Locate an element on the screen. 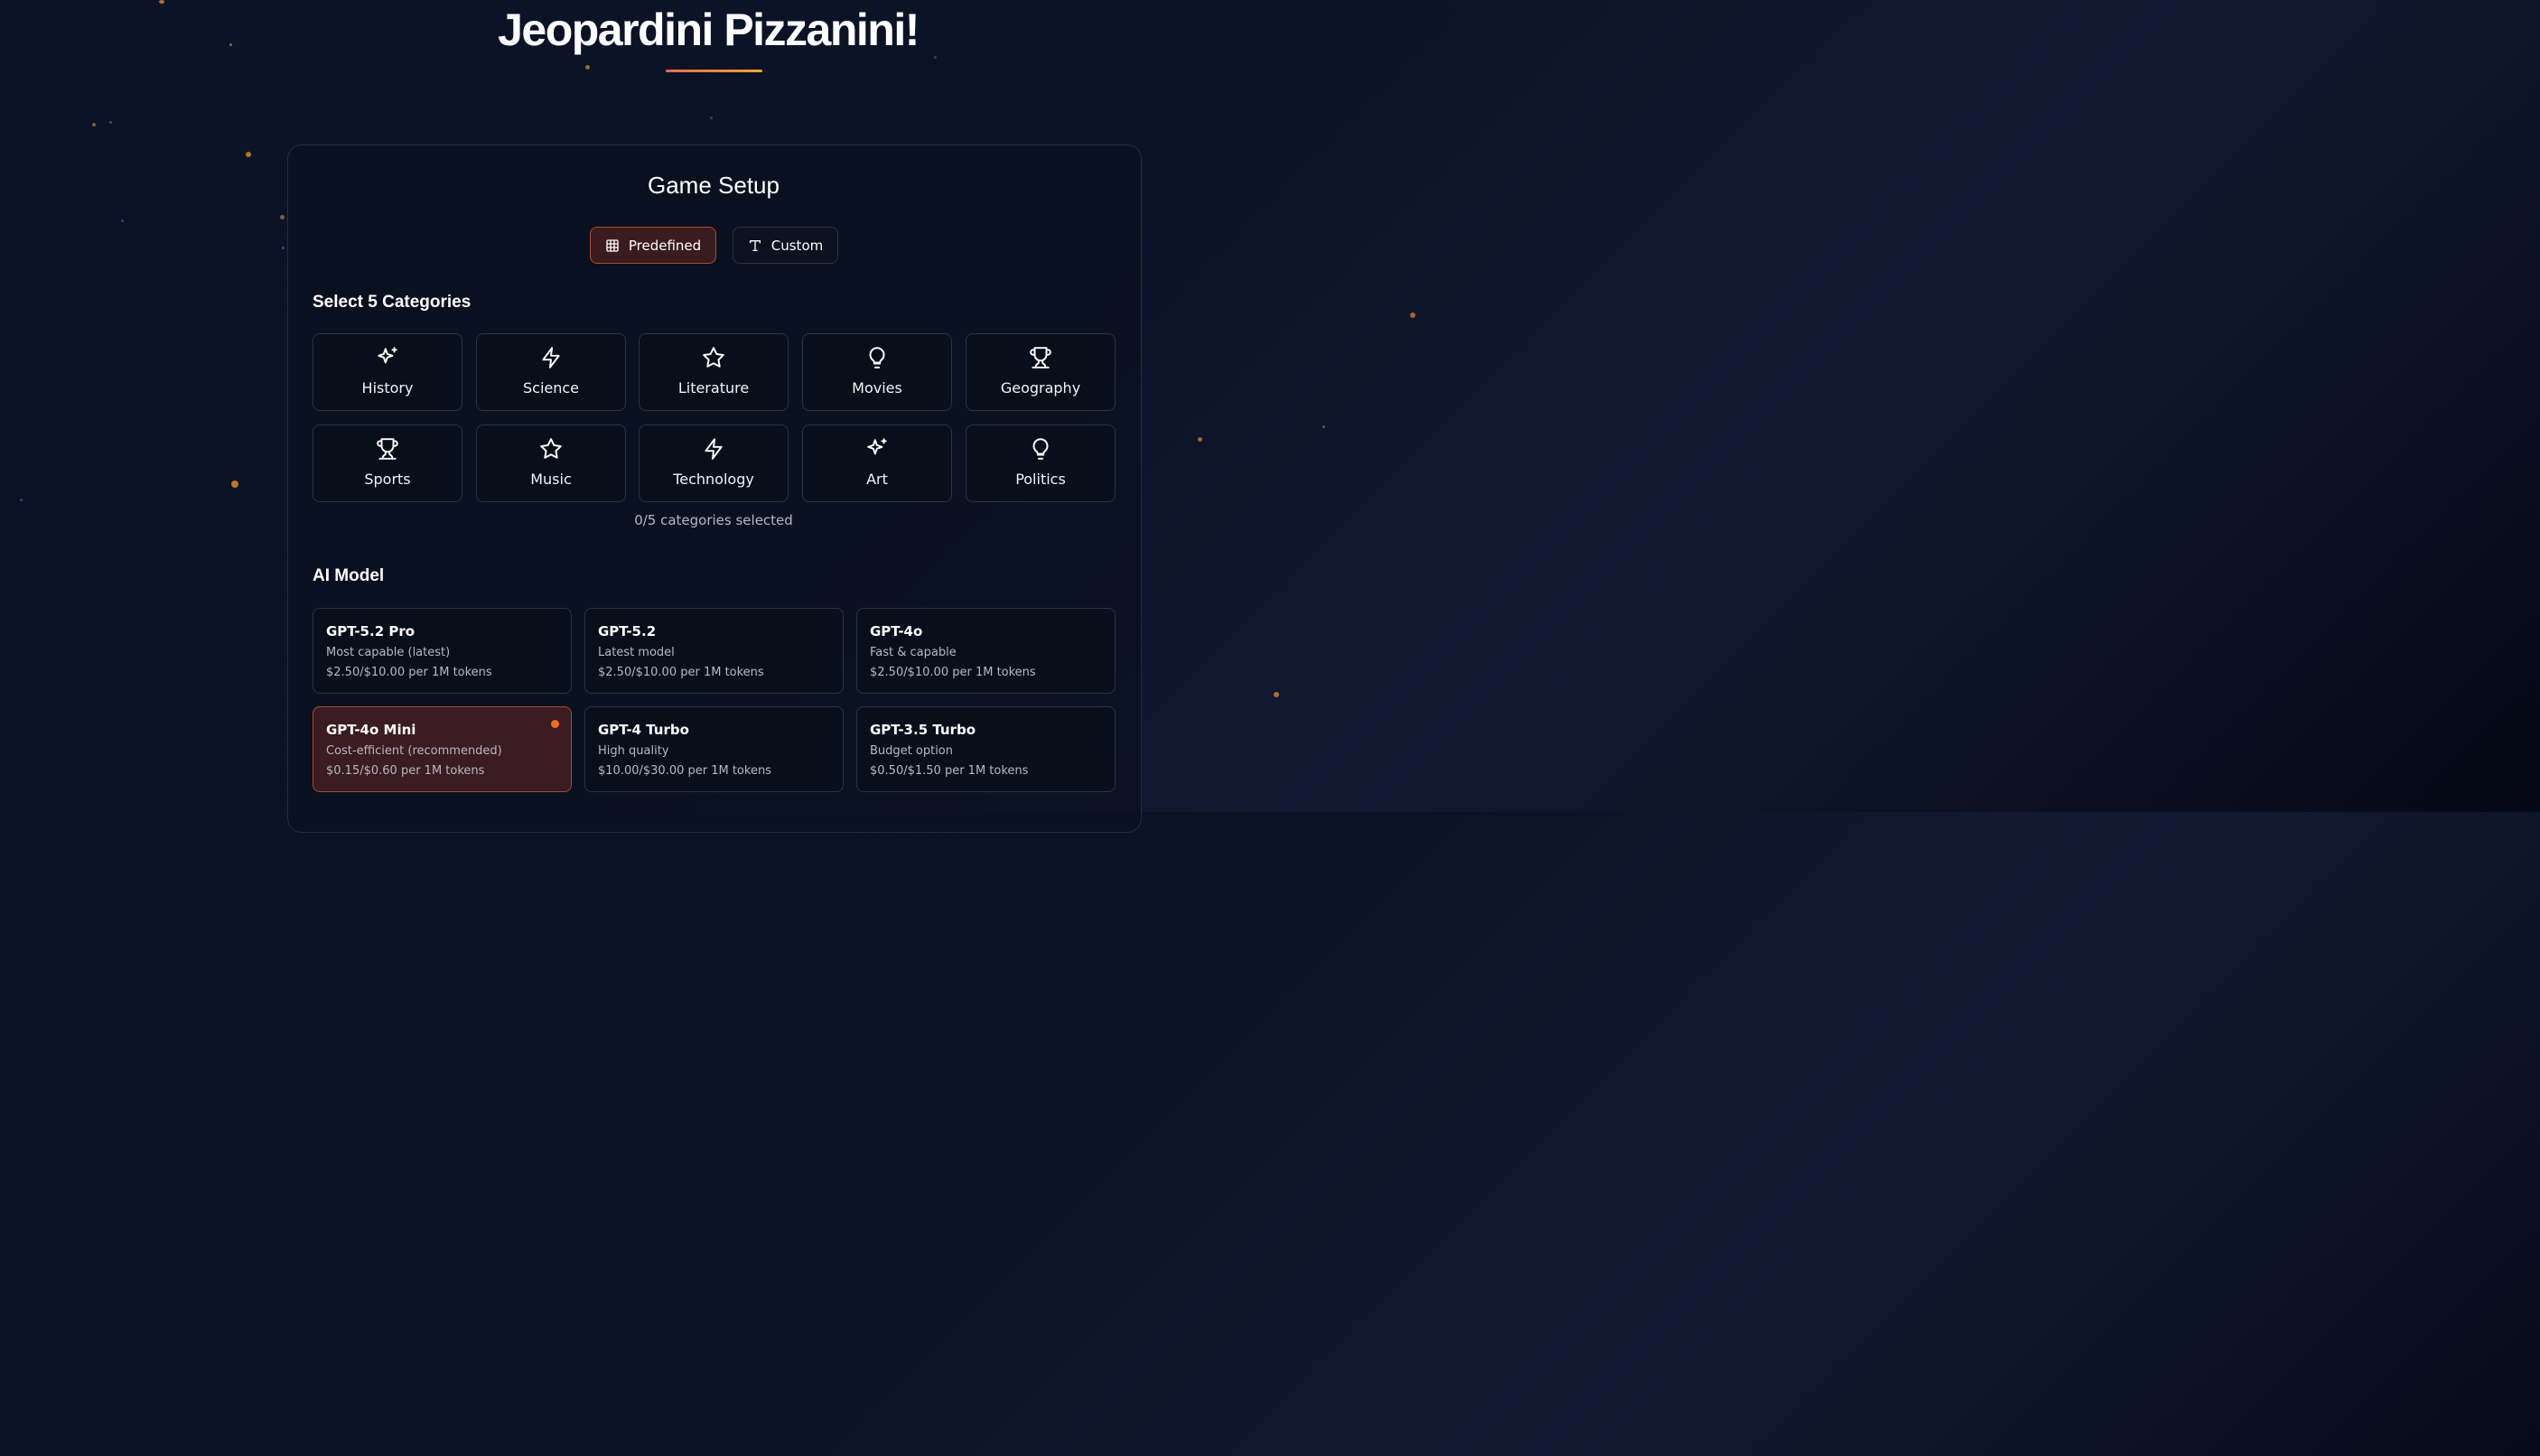 This screenshot has height=1456, width=2540. ai-model-heading: AI Model is located at coordinates (349, 575).